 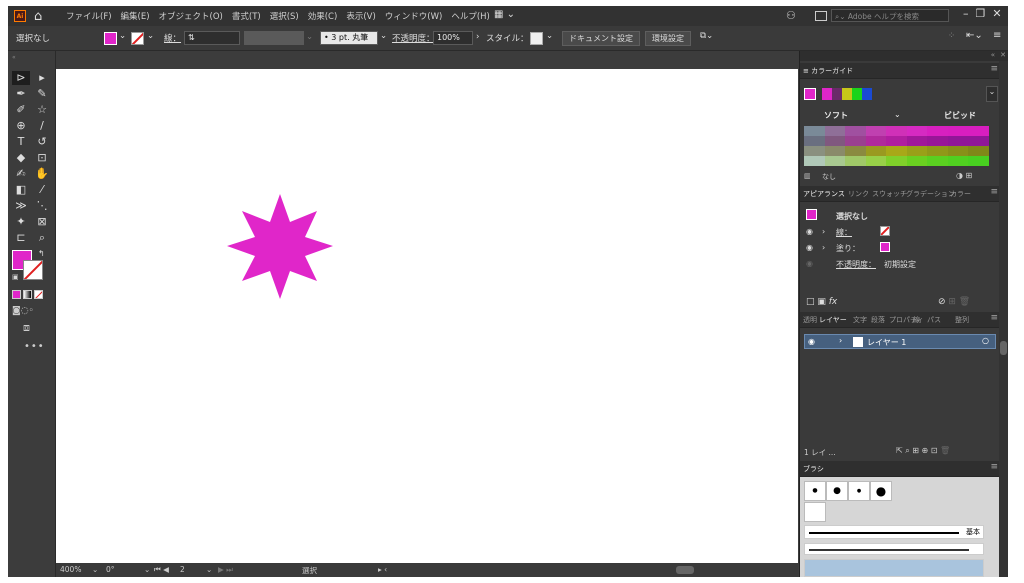 What do you see at coordinates (21, 110) in the screenshot?
I see `blob-brush-tool-icon: ✐` at bounding box center [21, 110].